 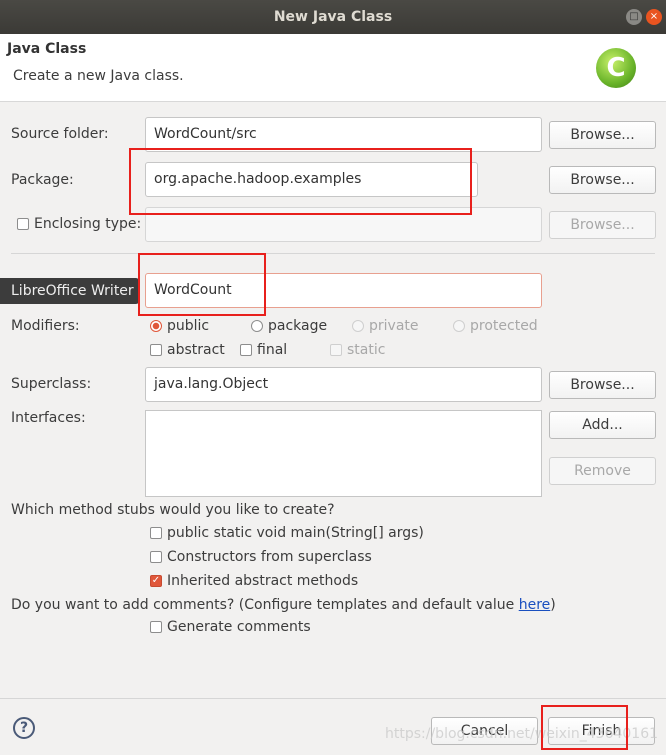 I want to click on package-radio-label: package, so click(x=298, y=326).